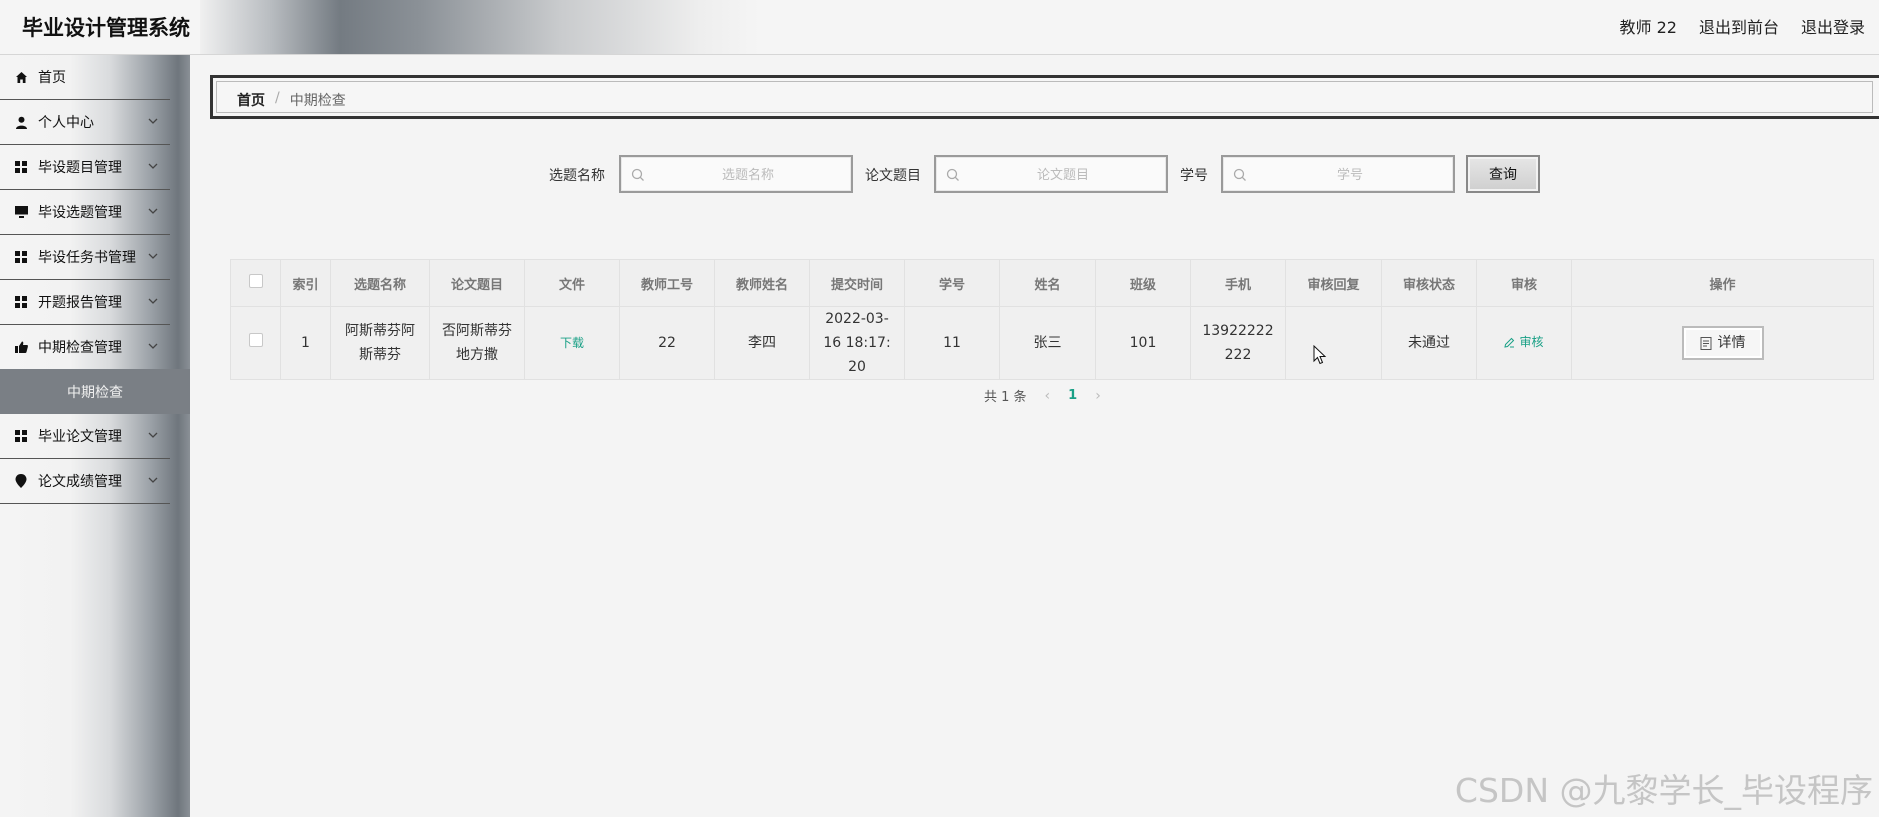 The image size is (1879, 817). Describe the element at coordinates (1048, 396) in the screenshot. I see `prev-page-icon: ‹` at that location.